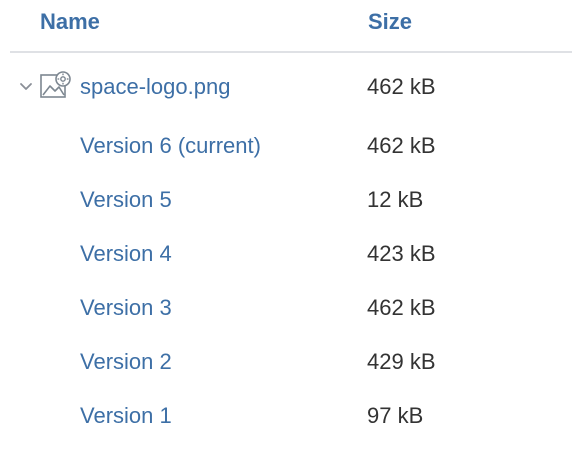 The width and height of the screenshot is (572, 451). What do you see at coordinates (401, 361) in the screenshot?
I see `version-size: 429 kB` at bounding box center [401, 361].